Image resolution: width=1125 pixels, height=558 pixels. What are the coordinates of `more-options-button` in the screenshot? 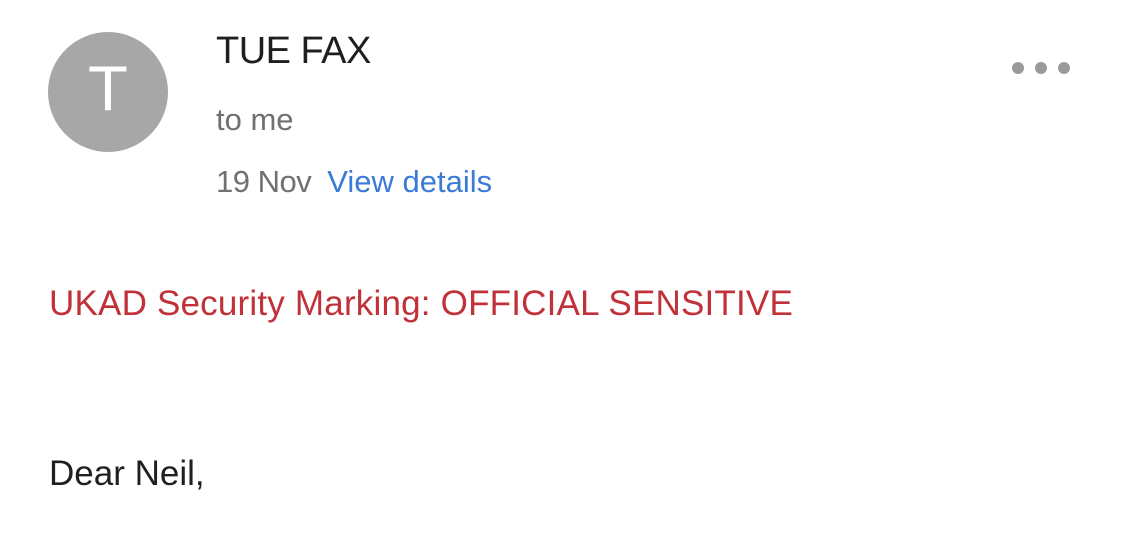 It's located at (1041, 68).